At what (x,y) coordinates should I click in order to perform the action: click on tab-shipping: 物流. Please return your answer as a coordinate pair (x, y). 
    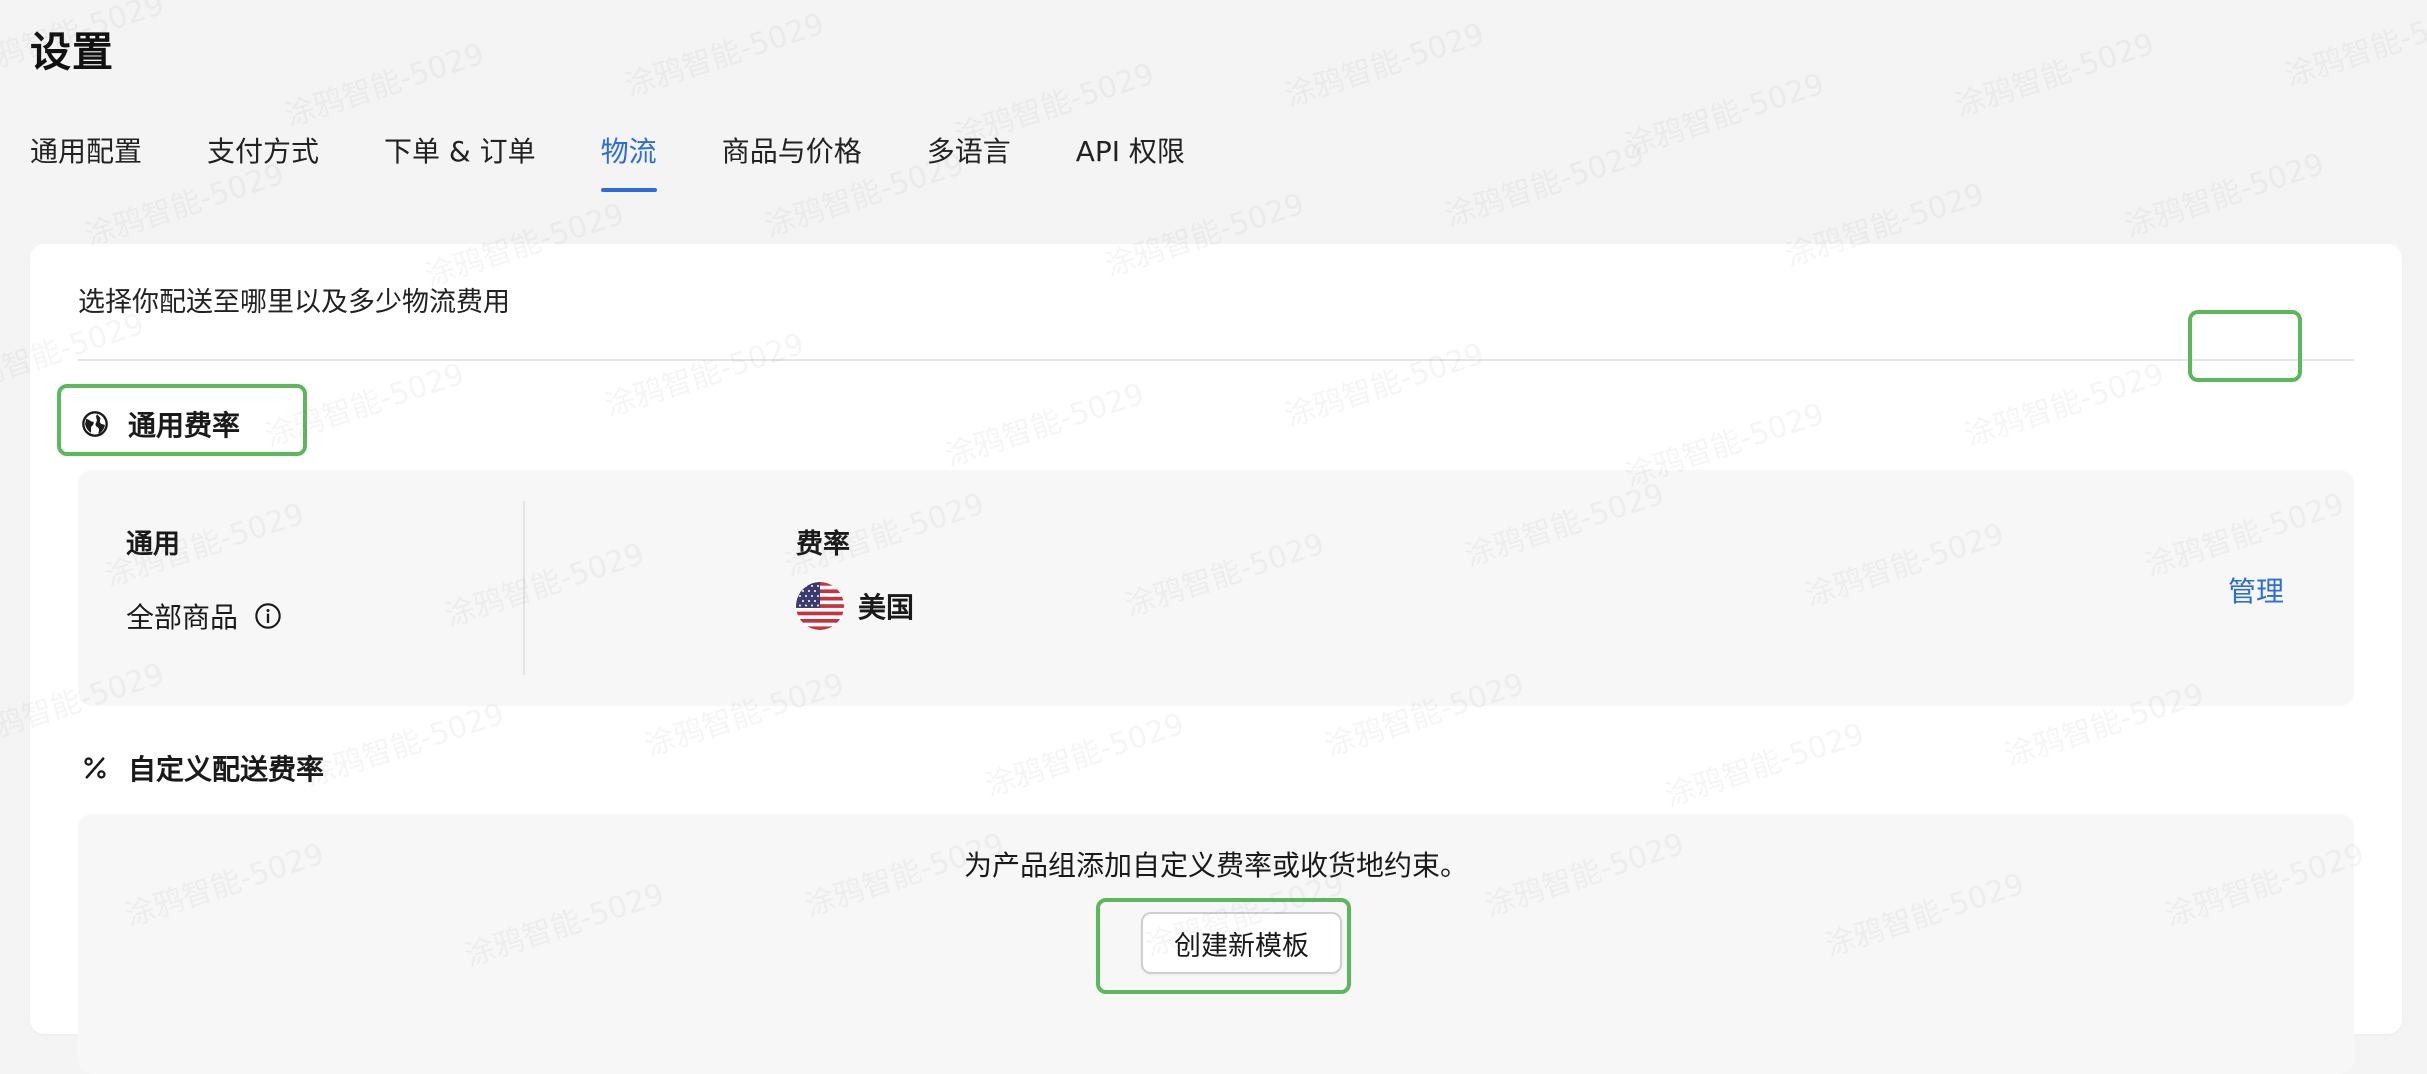
    Looking at the image, I should click on (628, 162).